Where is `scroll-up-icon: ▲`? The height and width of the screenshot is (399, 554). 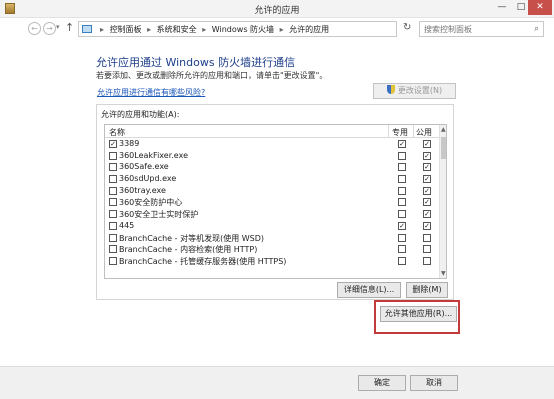 scroll-up-icon: ▲ is located at coordinates (443, 129).